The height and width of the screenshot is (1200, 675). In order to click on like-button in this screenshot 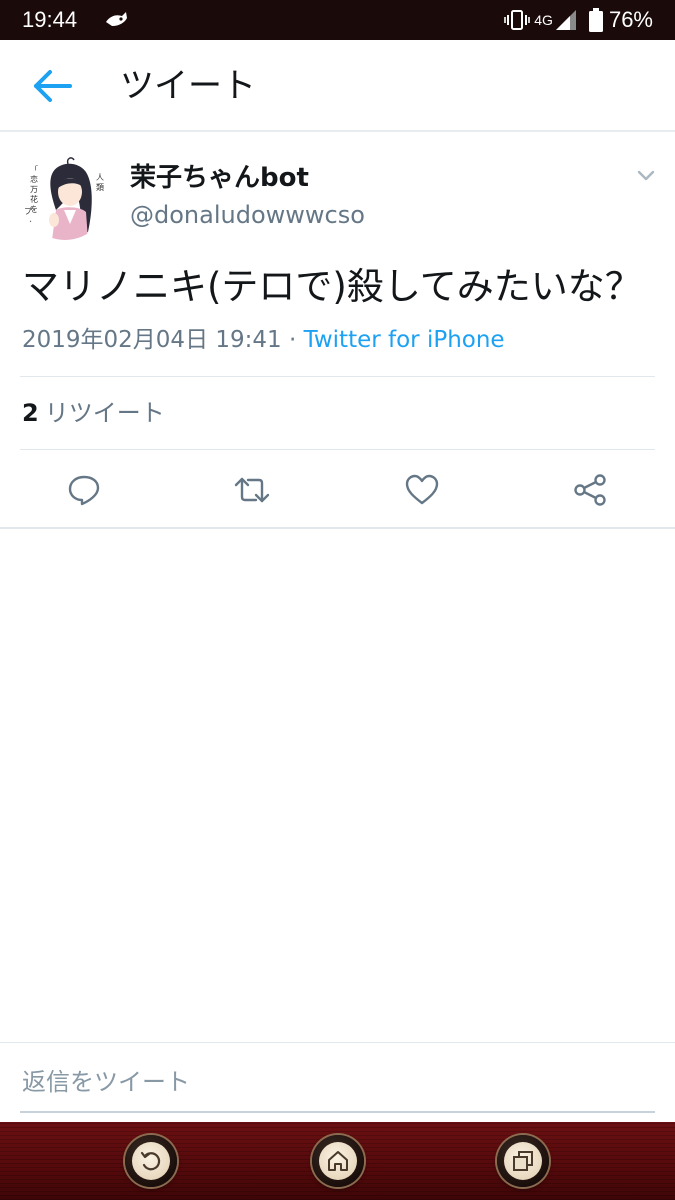, I will do `click(422, 490)`.